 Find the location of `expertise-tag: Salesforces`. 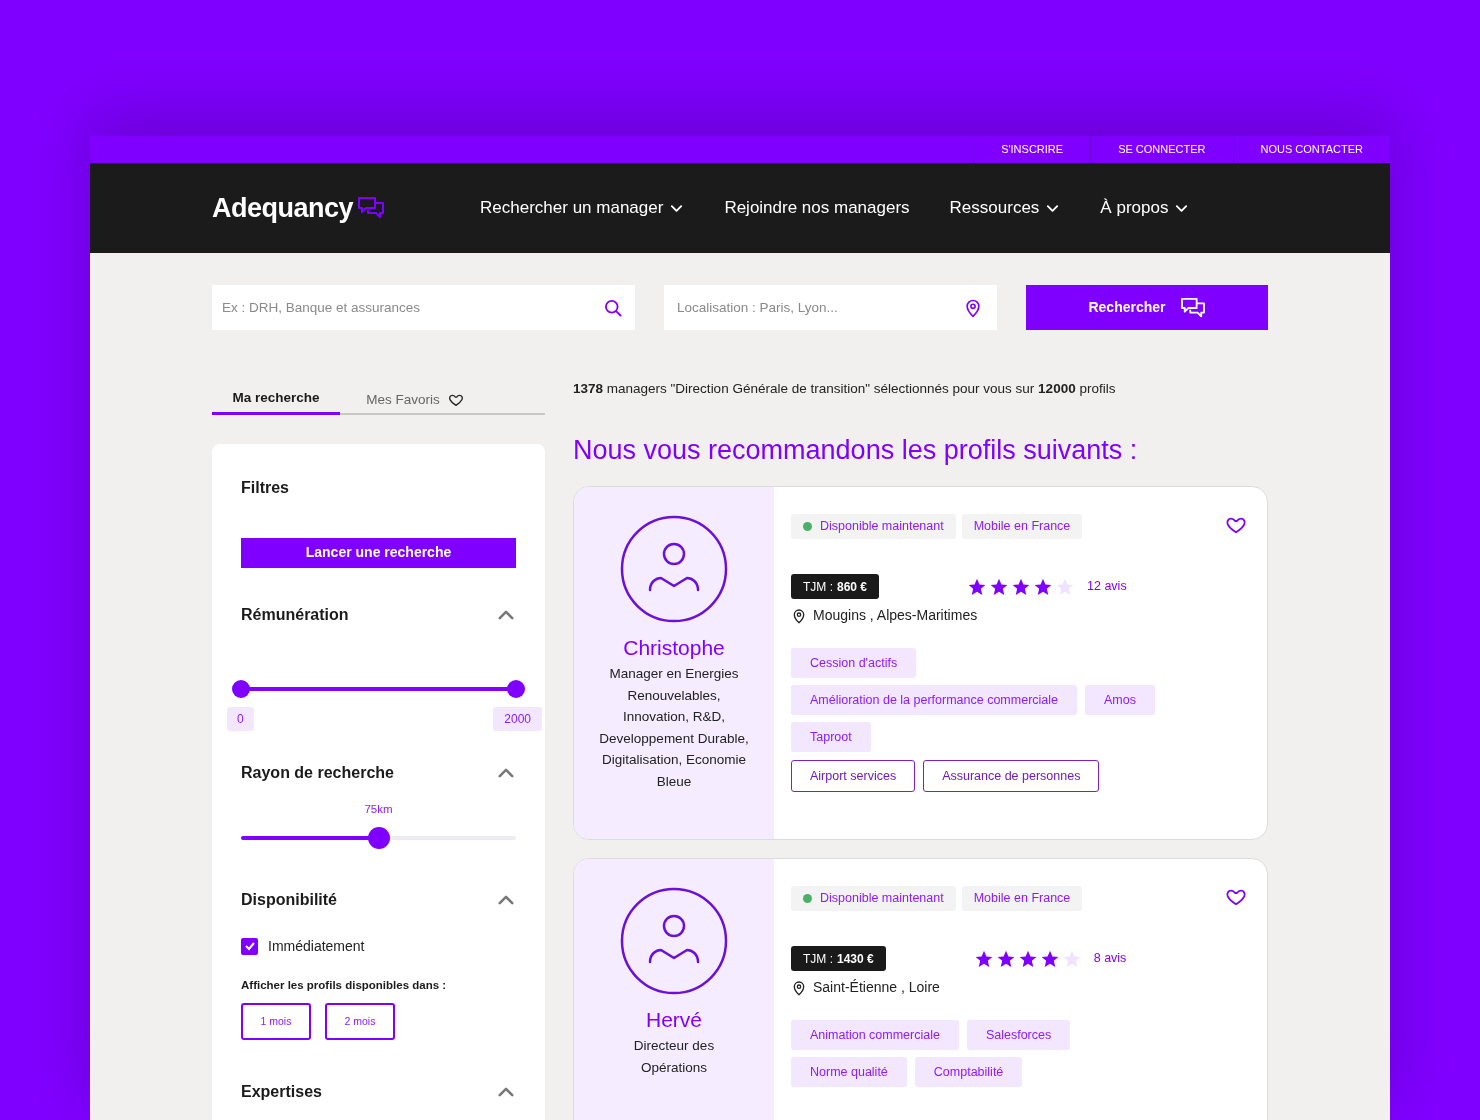

expertise-tag: Salesforces is located at coordinates (1018, 1035).